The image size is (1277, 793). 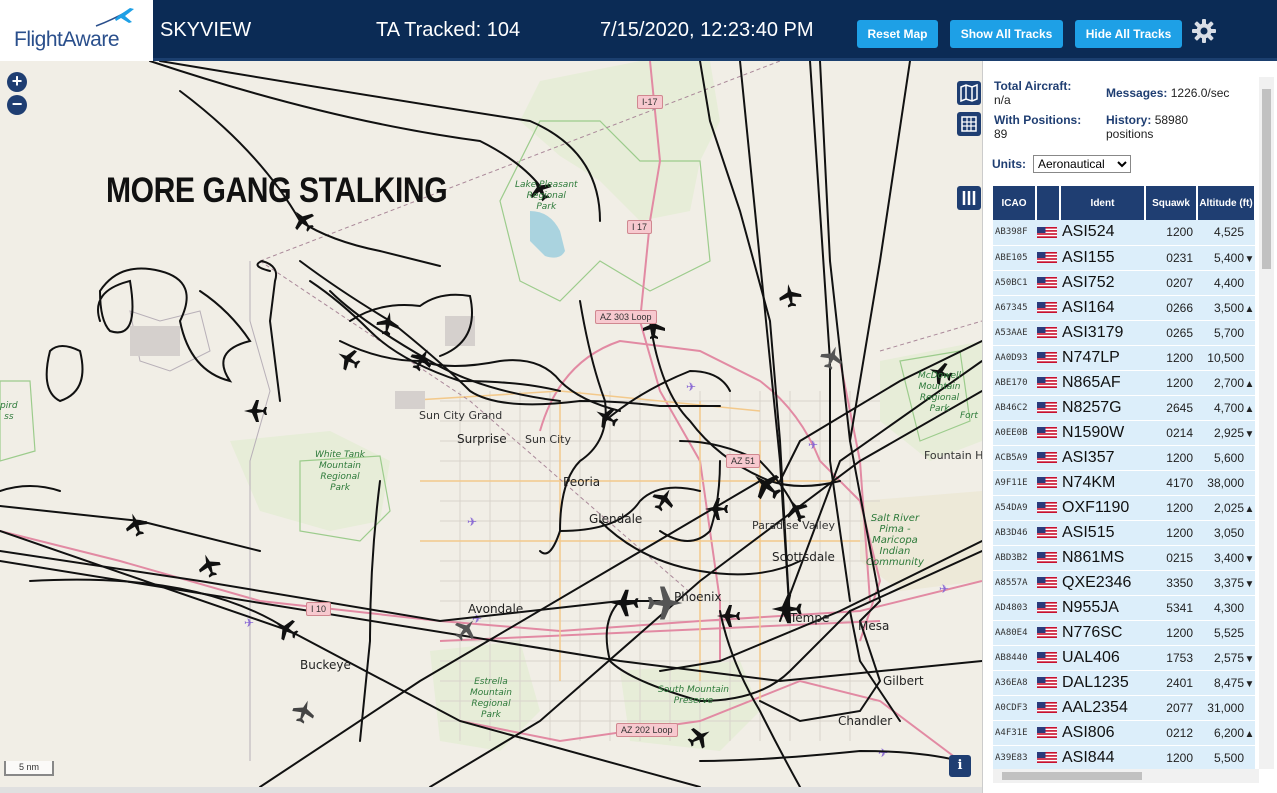 I want to click on altitude-value: 8,475, so click(x=1228, y=682).